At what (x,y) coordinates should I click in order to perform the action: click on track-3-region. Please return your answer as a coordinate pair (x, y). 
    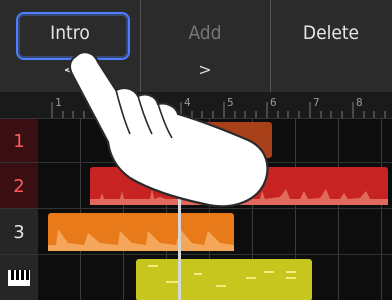
    Looking at the image, I should click on (141, 232).